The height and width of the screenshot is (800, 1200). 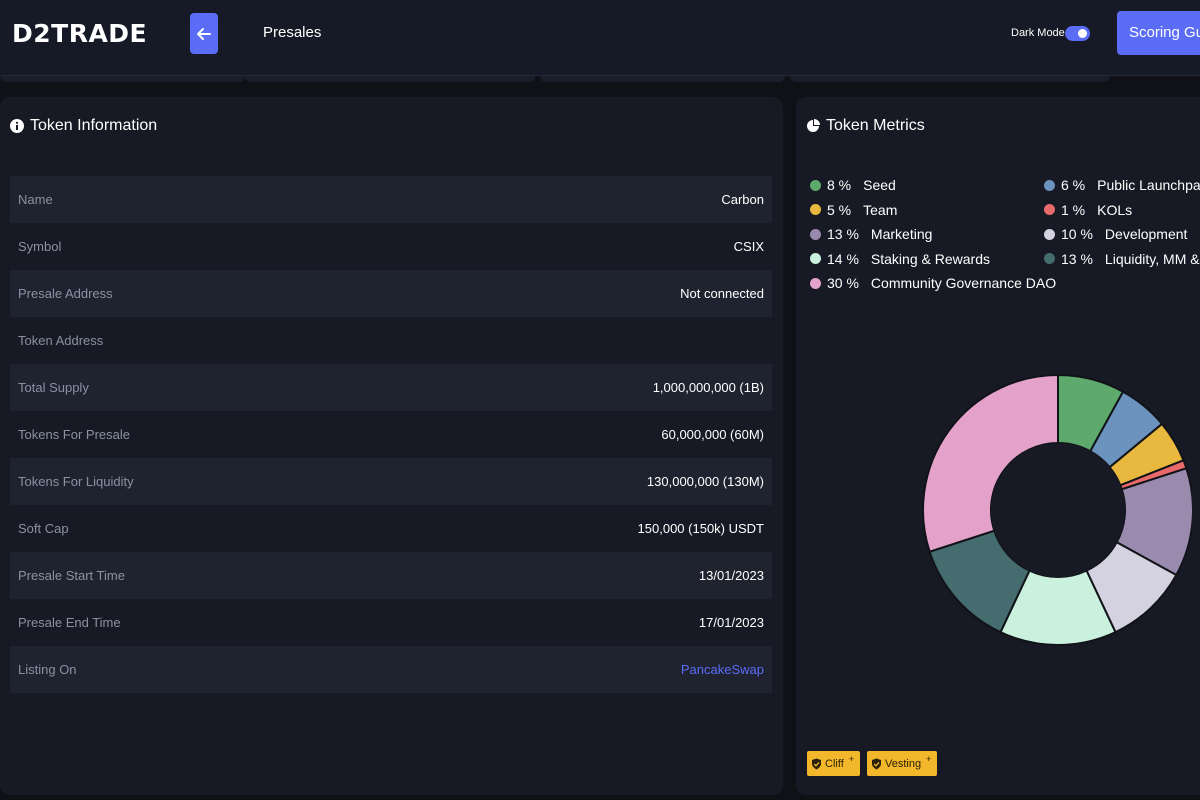 I want to click on back-button, so click(x=204, y=33).